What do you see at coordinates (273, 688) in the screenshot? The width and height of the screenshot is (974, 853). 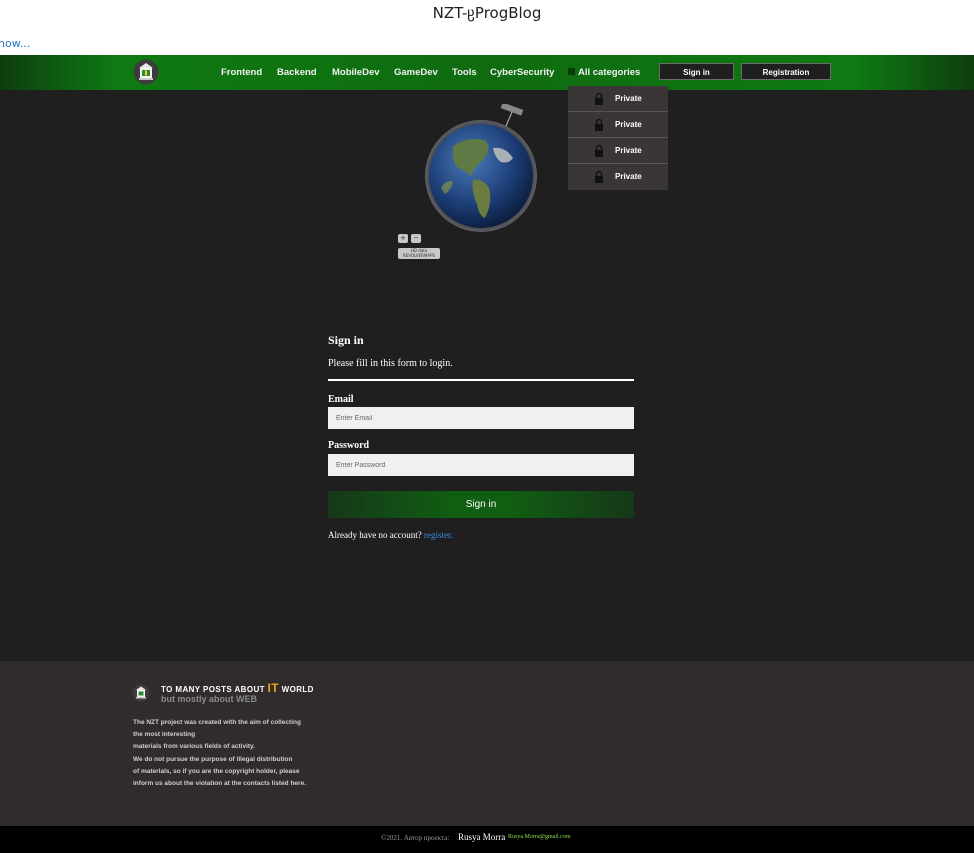 I see `footer-heading-it: IT` at bounding box center [273, 688].